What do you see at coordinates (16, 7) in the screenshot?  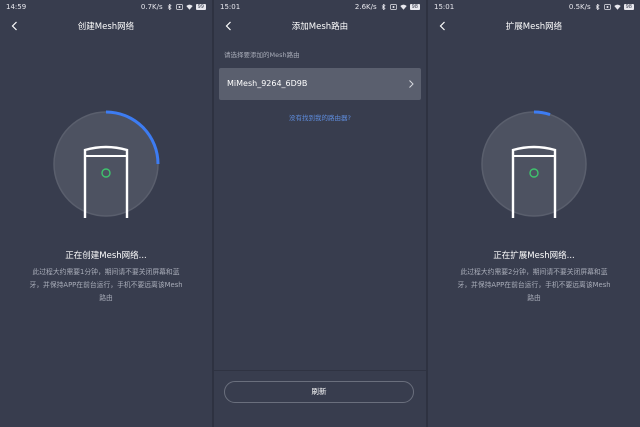 I see `status-time: 14:59` at bounding box center [16, 7].